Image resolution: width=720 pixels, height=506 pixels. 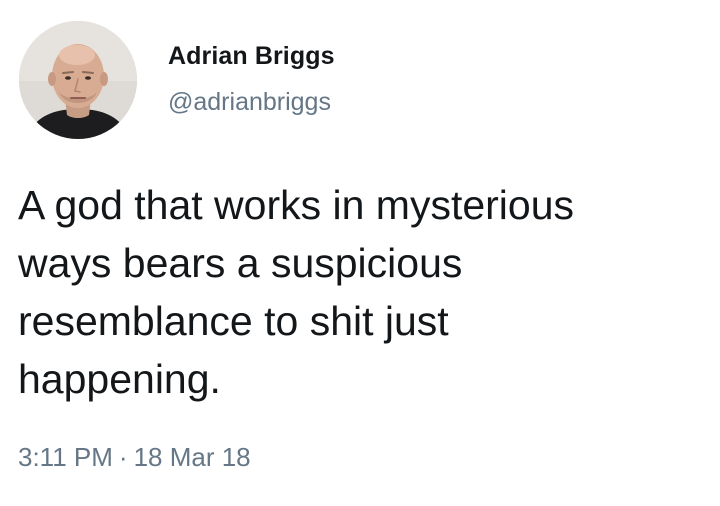 I want to click on display-name: Adrian Briggs, so click(x=251, y=56).